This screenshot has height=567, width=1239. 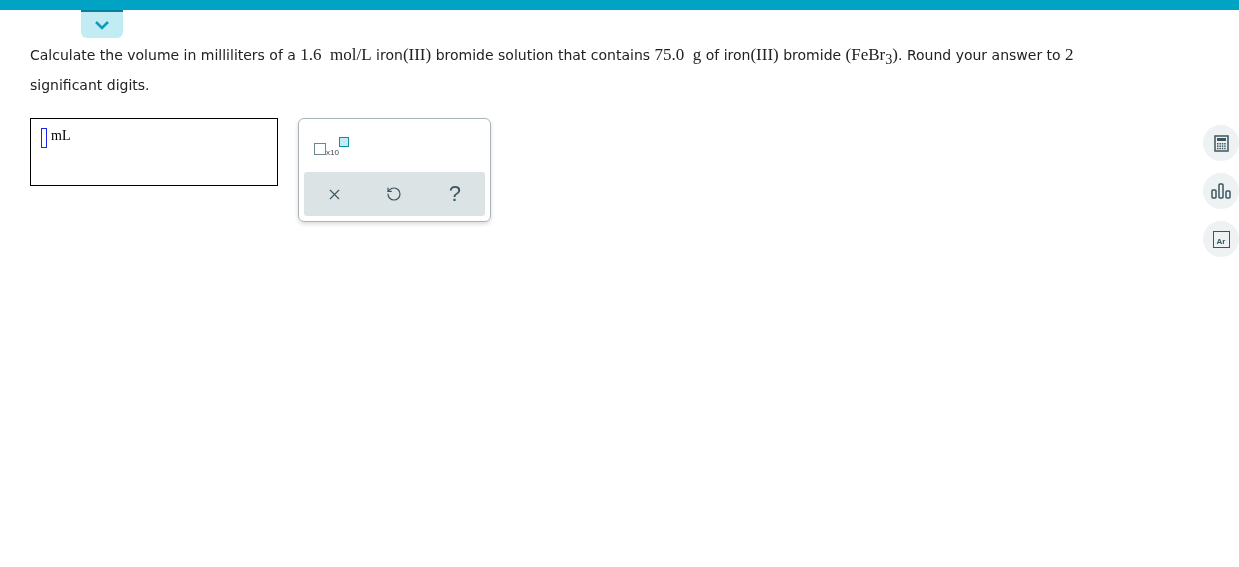 I want to click on answer-field: mL, so click(x=154, y=152).